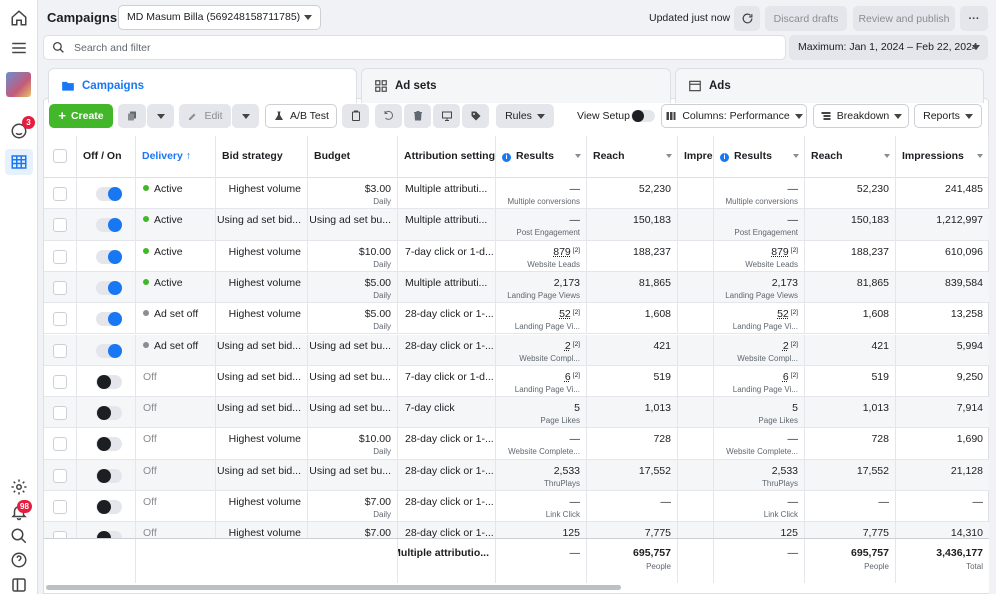  Describe the element at coordinates (447, 157) in the screenshot. I see `header-attribution: Attribution setting` at that location.